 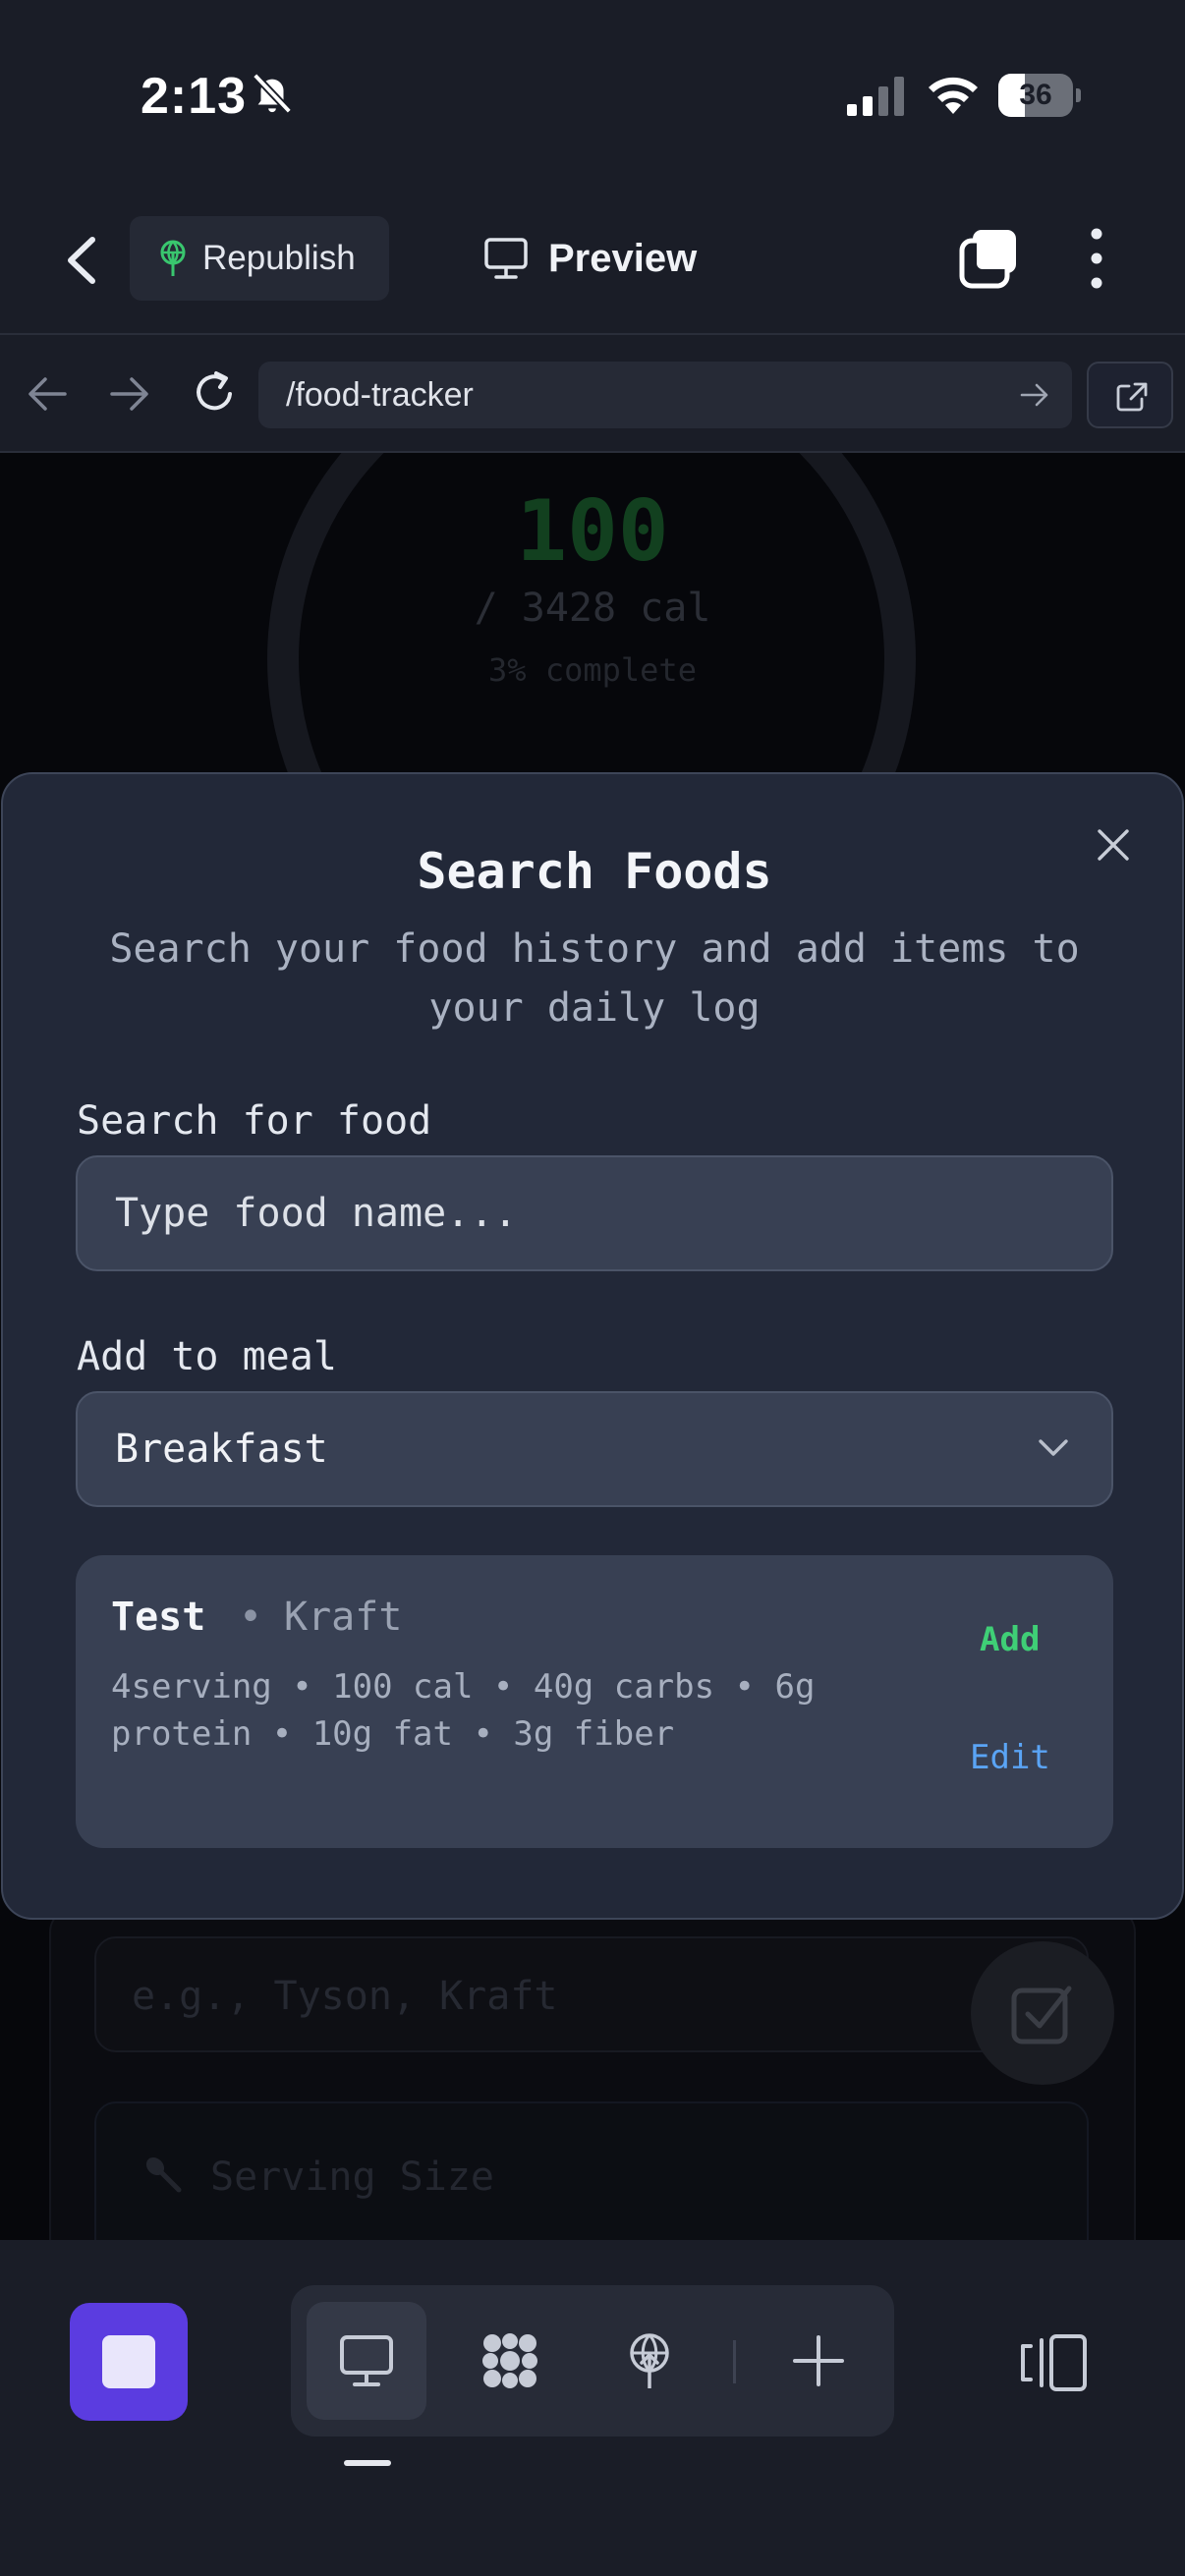 What do you see at coordinates (1096, 258) in the screenshot?
I see `more-vertical-icon` at bounding box center [1096, 258].